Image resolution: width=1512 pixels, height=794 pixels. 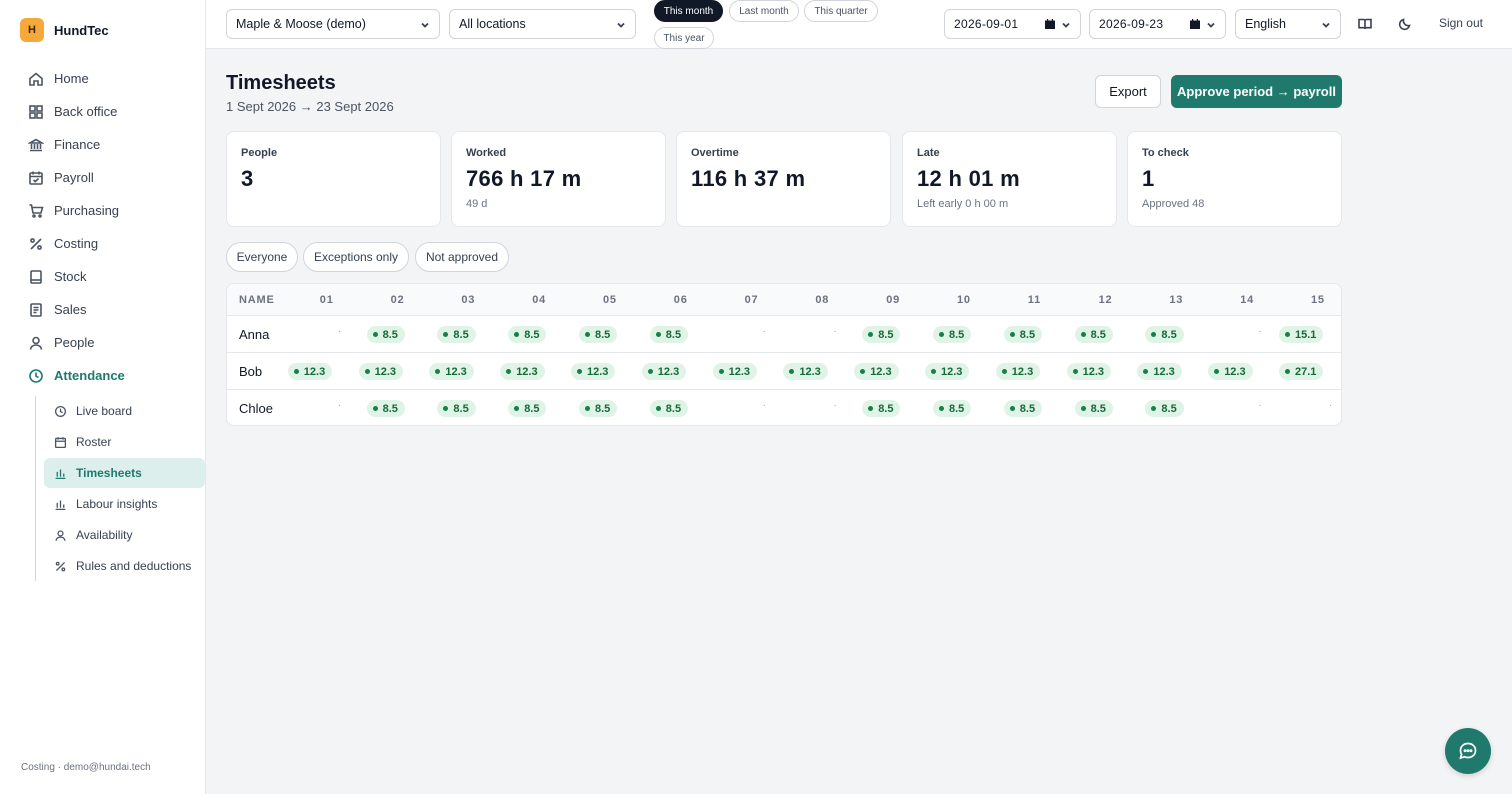 What do you see at coordinates (764, 11) in the screenshot?
I see `period-last-month: Last month` at bounding box center [764, 11].